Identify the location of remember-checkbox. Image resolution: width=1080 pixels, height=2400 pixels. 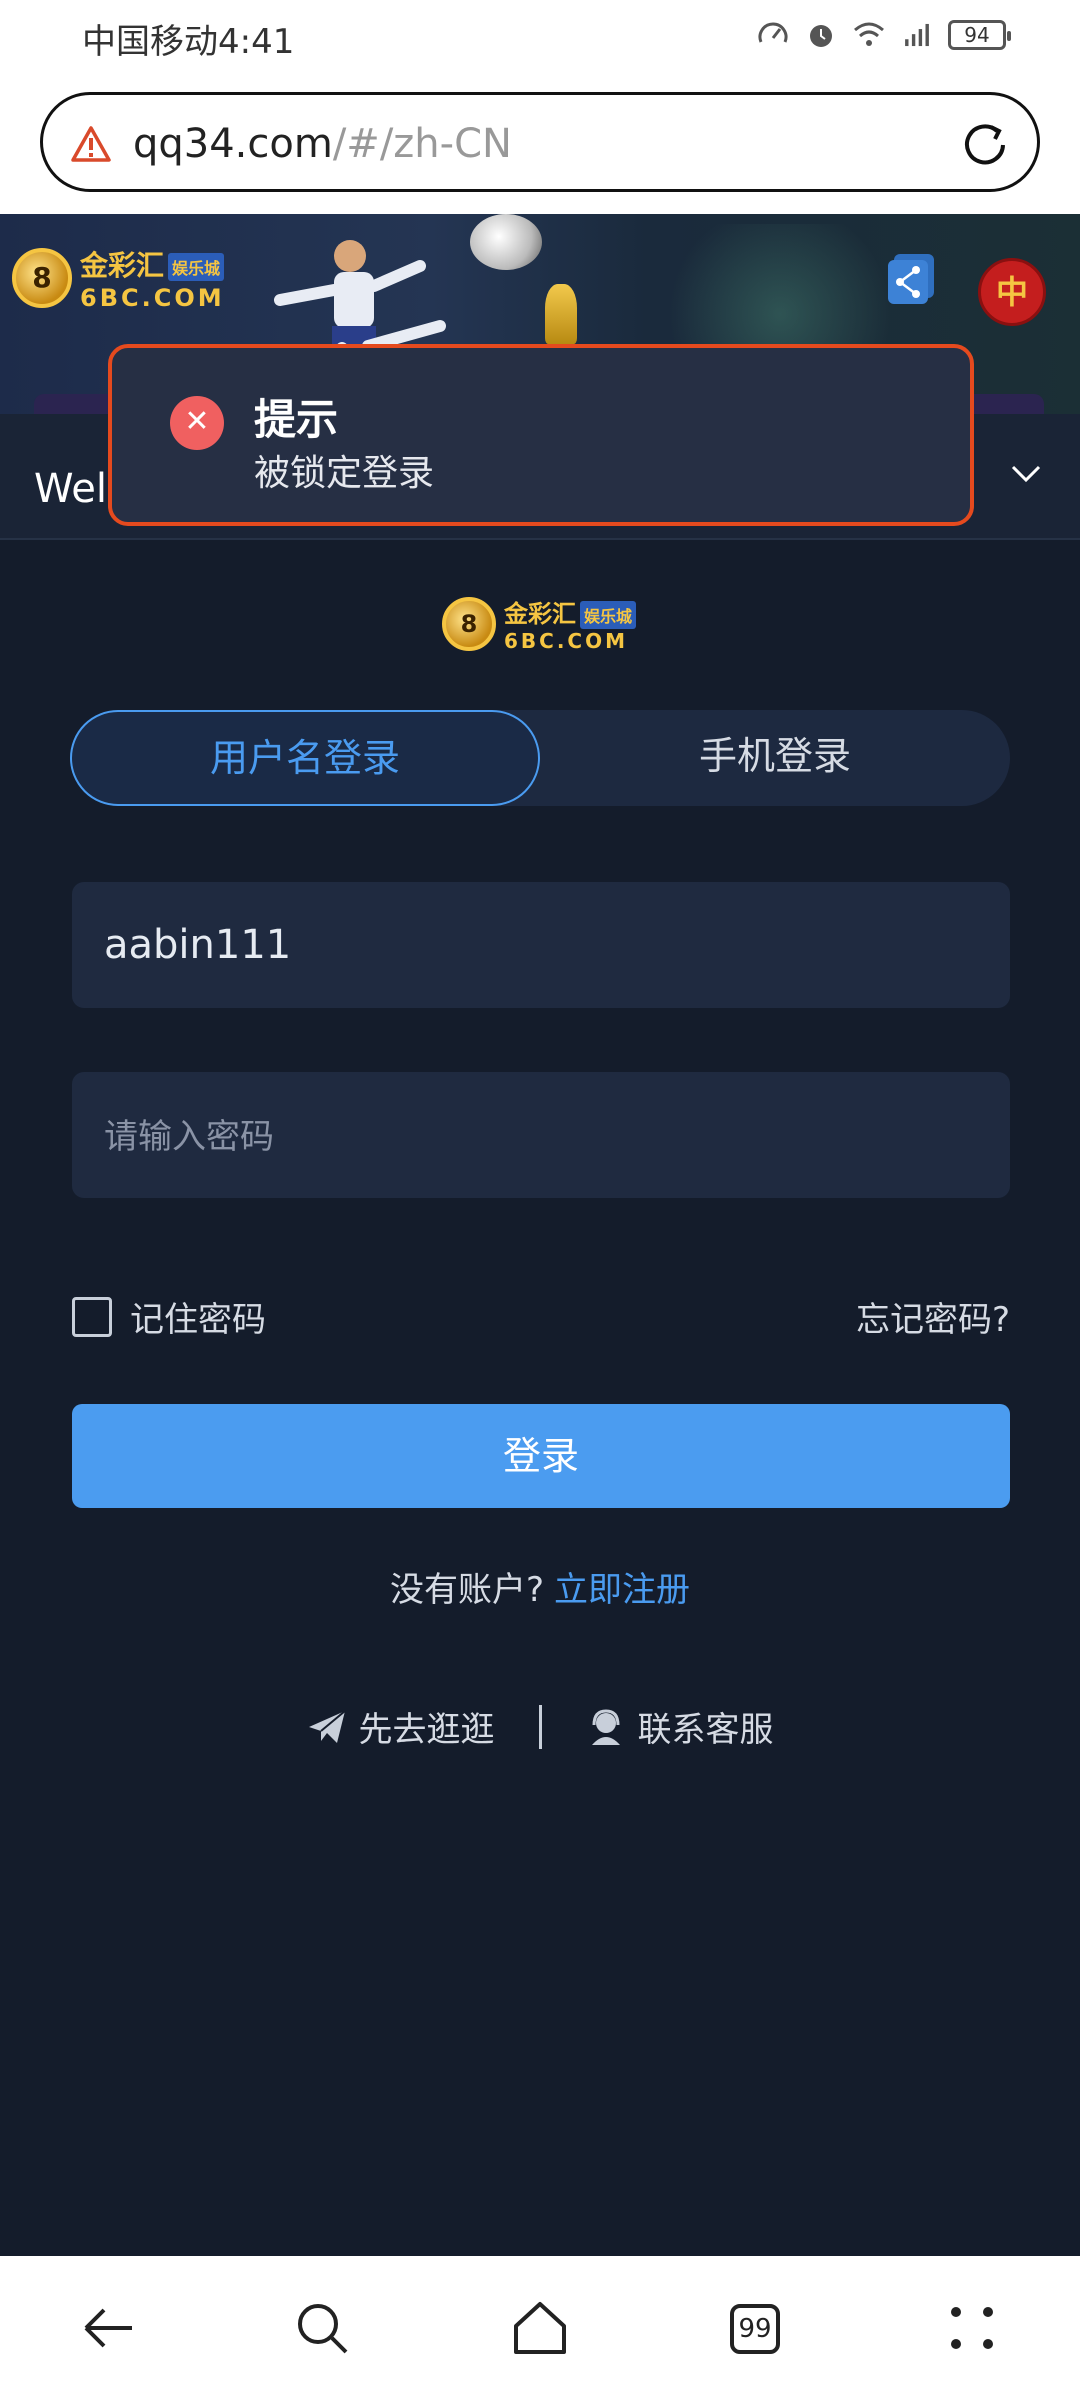
(92, 1316).